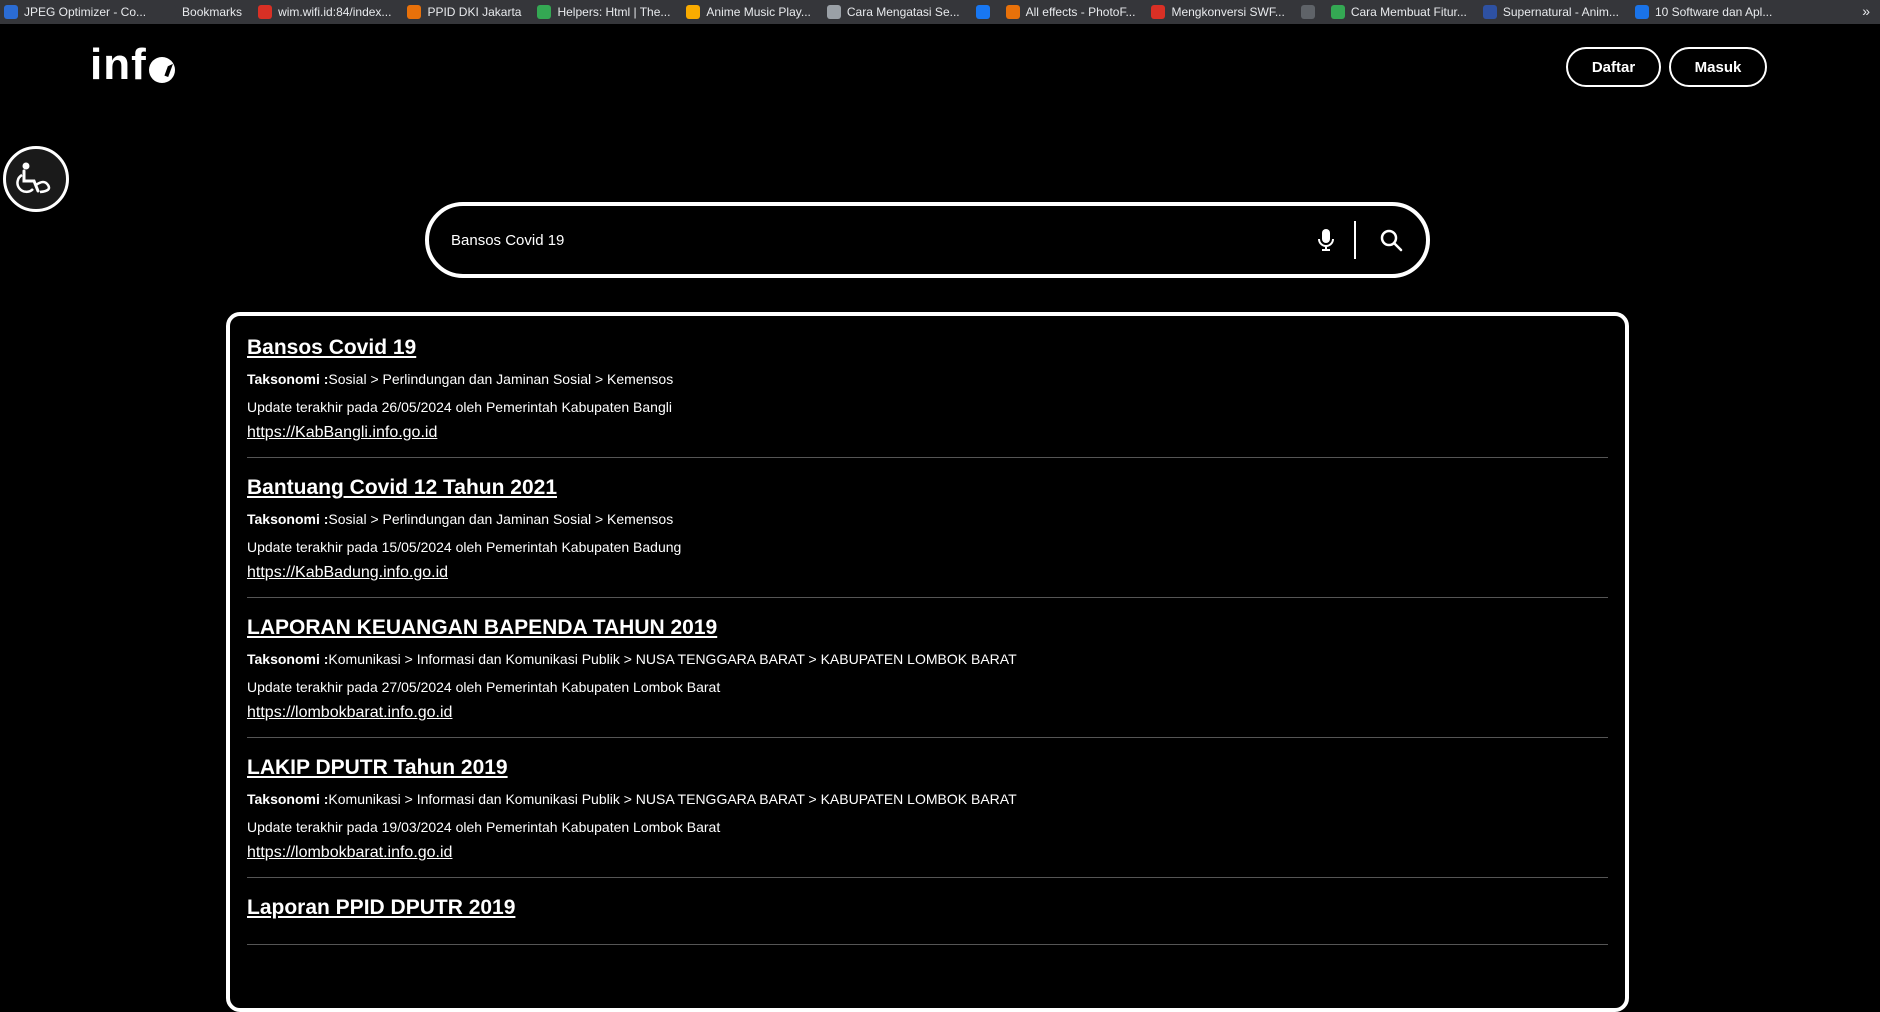 This screenshot has width=1880, height=1012. What do you see at coordinates (161, 70) in the screenshot?
I see `logo-mark-icon` at bounding box center [161, 70].